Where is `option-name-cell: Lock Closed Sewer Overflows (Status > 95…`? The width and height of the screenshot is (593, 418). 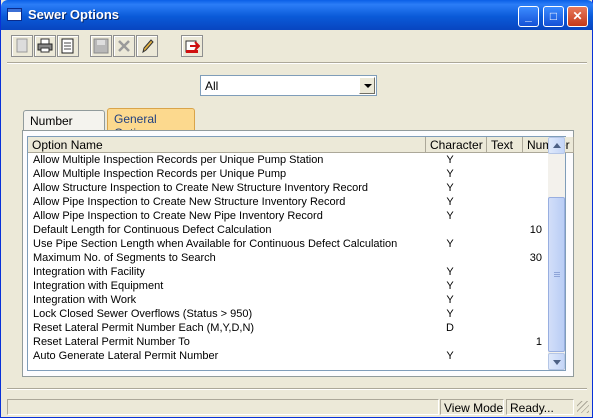
option-name-cell: Lock Closed Sewer Overflows (Status > 95… is located at coordinates (143, 314).